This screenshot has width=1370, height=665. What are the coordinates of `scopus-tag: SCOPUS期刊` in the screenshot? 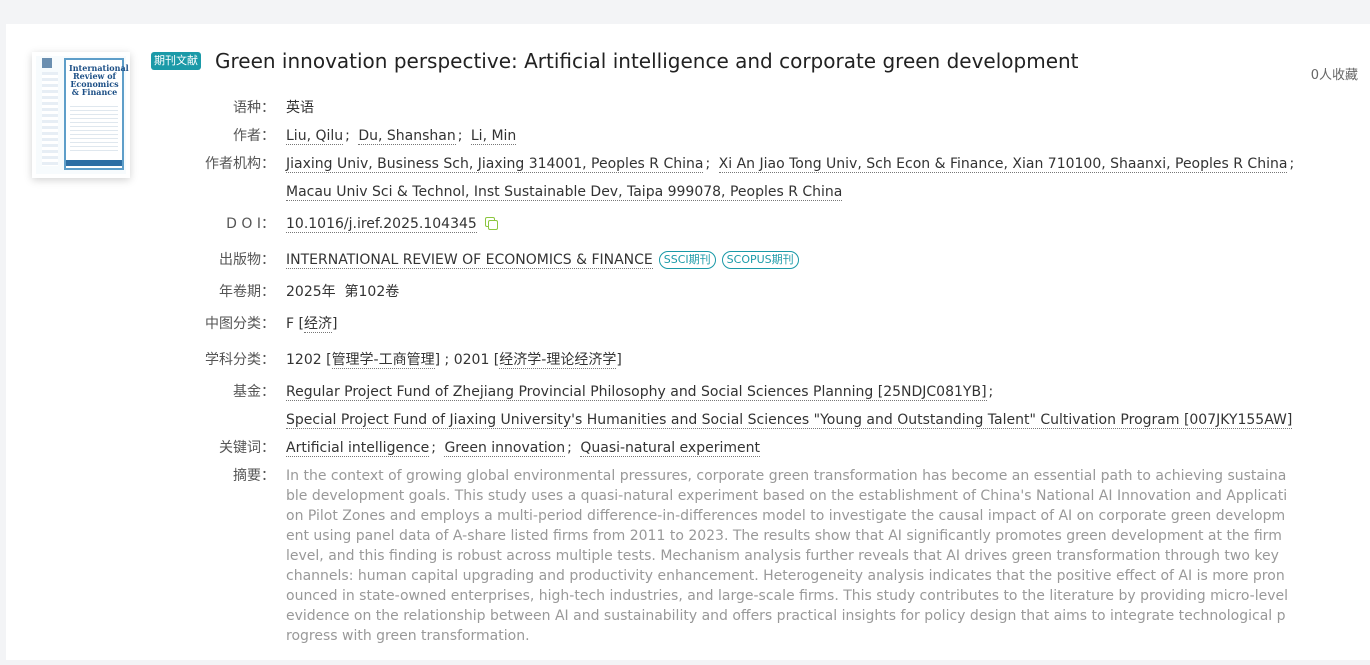 It's located at (760, 260).